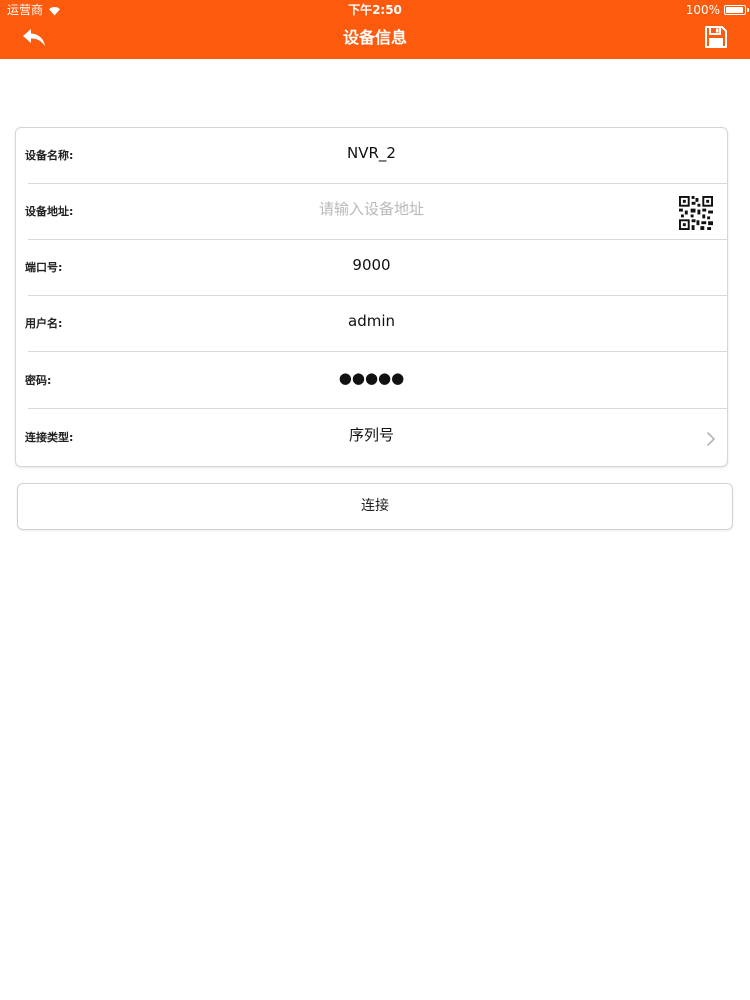 The width and height of the screenshot is (750, 1000). Describe the element at coordinates (49, 155) in the screenshot. I see `device-name-label: 设备名称:` at that location.